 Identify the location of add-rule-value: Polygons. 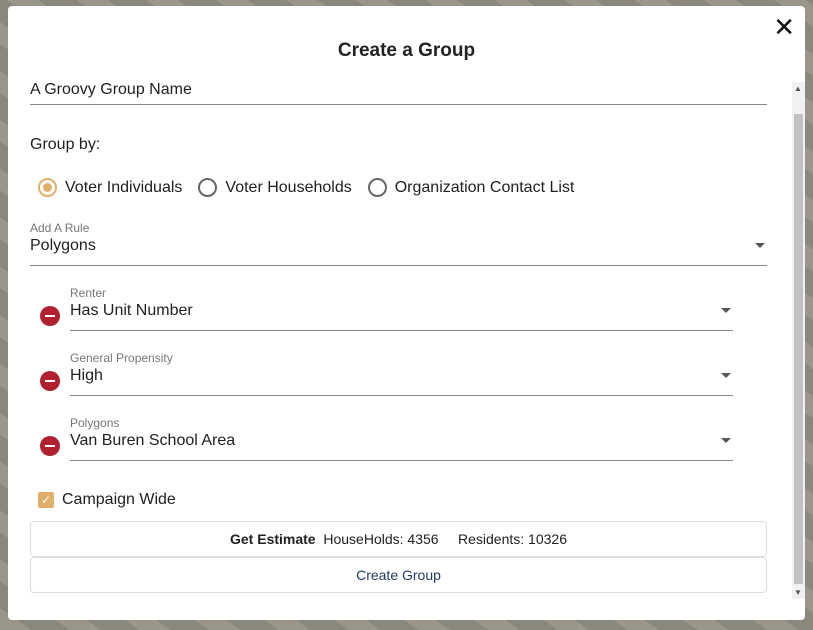
(63, 245).